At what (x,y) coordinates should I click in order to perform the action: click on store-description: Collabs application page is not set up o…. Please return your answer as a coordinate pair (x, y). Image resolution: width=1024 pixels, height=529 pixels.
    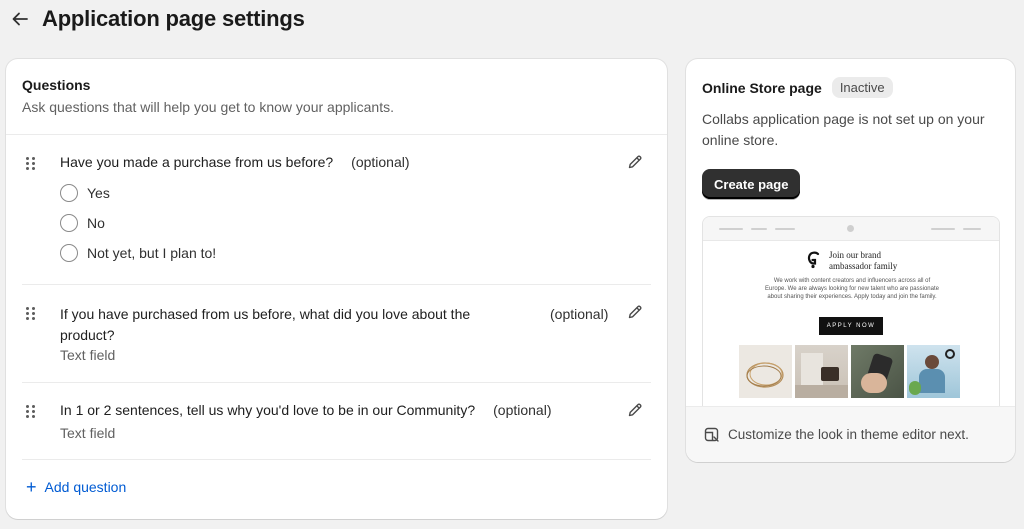
    Looking at the image, I should click on (843, 129).